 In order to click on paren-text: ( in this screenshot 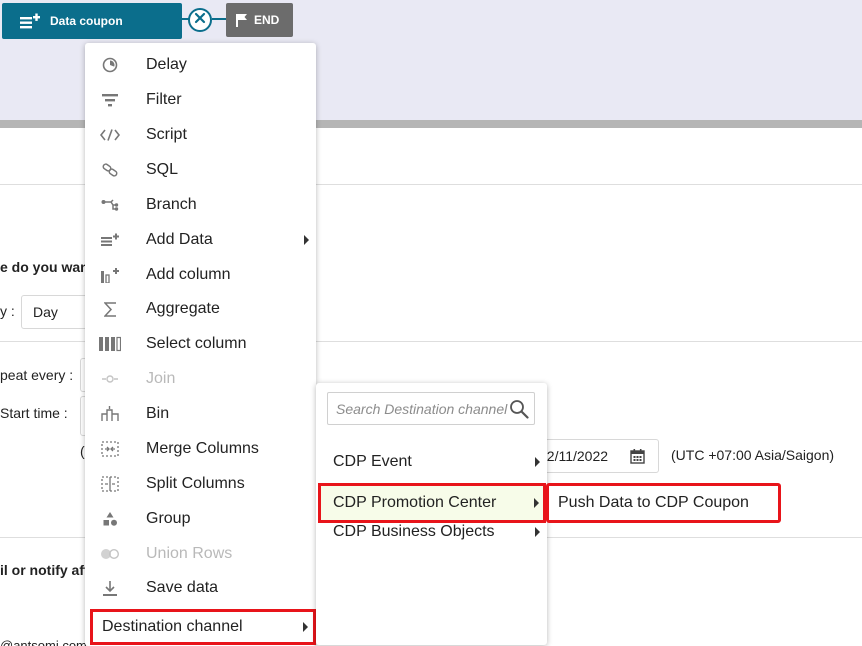, I will do `click(82, 451)`.